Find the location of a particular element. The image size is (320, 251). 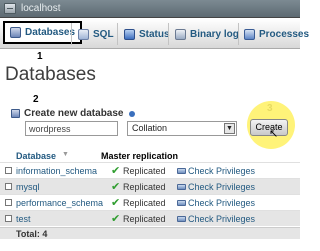

table-row: test ✔ Replicated Check Privileges is located at coordinates (150, 218).